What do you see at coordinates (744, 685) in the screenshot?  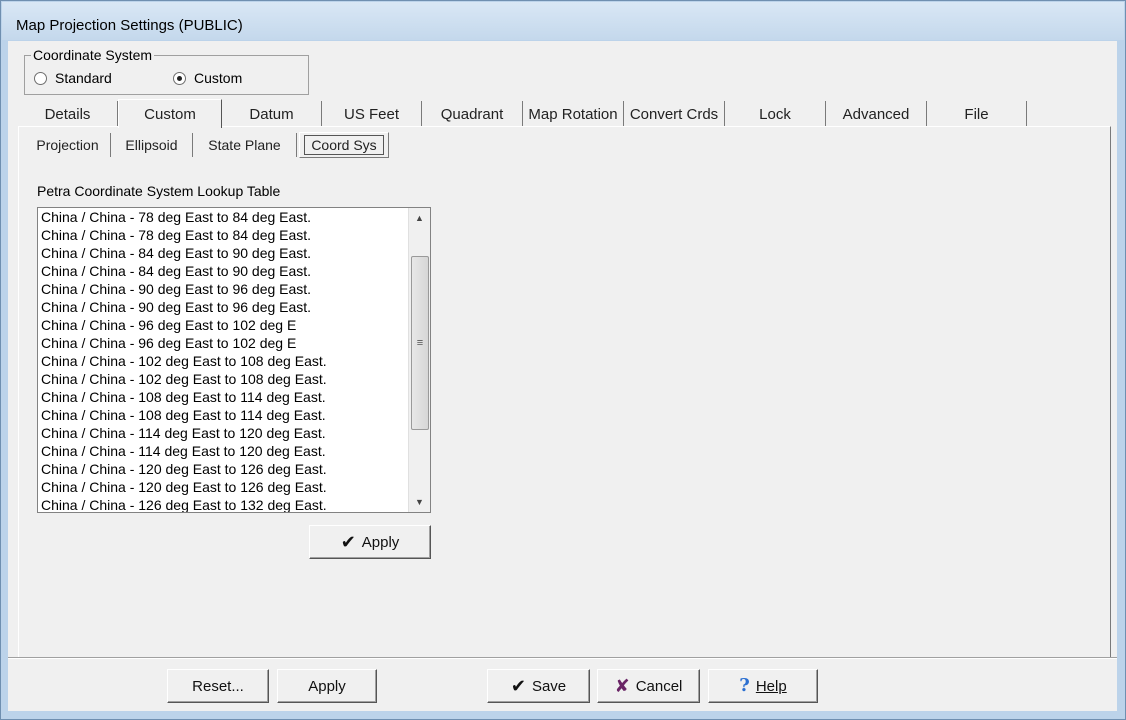 I see `help-icon: ?` at bounding box center [744, 685].